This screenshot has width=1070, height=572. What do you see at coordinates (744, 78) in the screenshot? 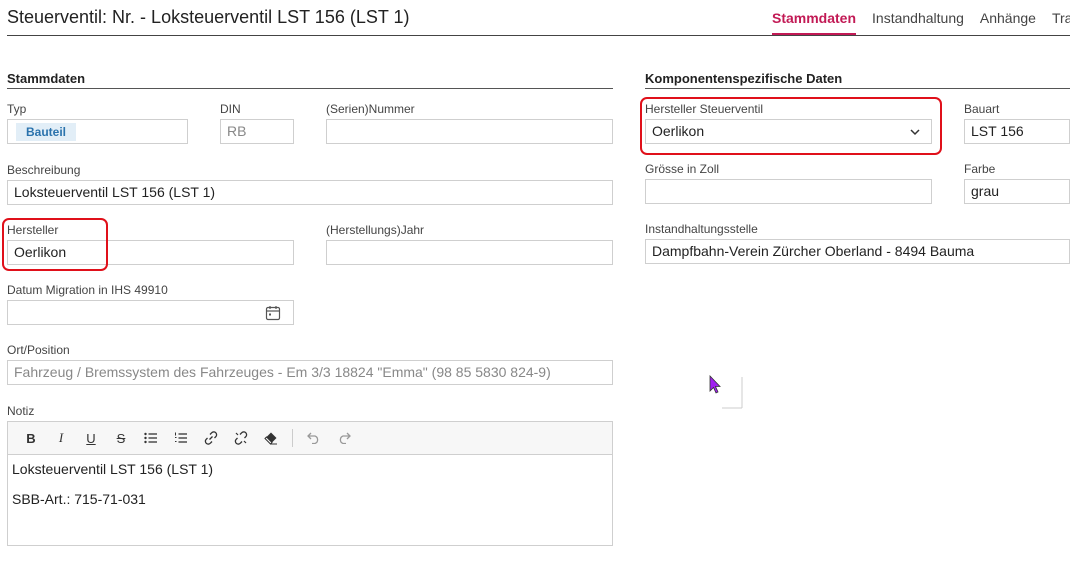
I see `section-title-komponenten: Komponentenspezifische Daten` at bounding box center [744, 78].